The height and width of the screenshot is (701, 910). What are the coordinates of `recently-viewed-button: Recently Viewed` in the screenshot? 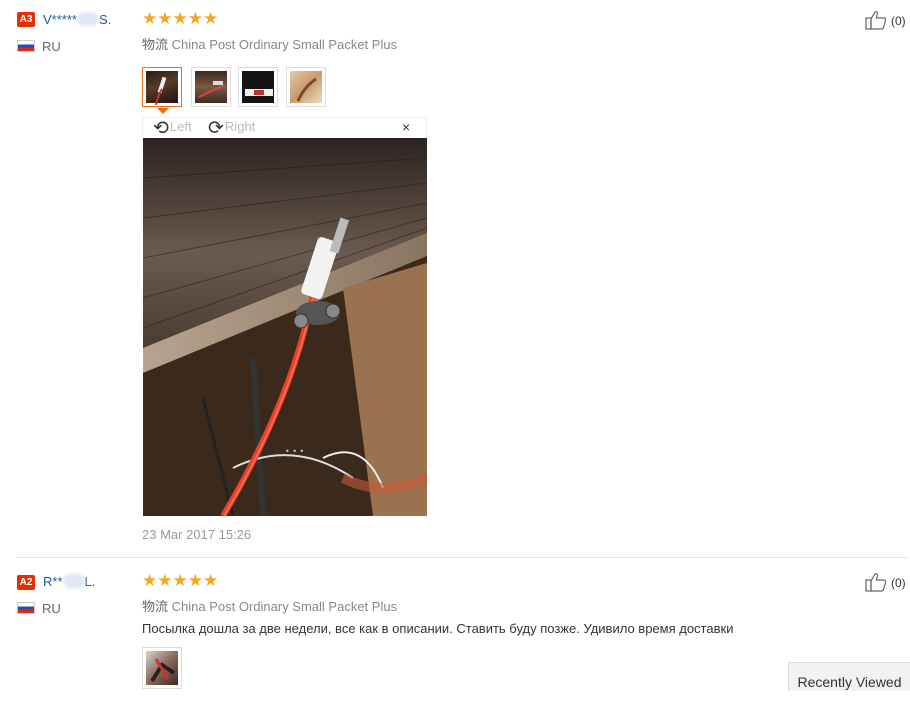 It's located at (849, 676).